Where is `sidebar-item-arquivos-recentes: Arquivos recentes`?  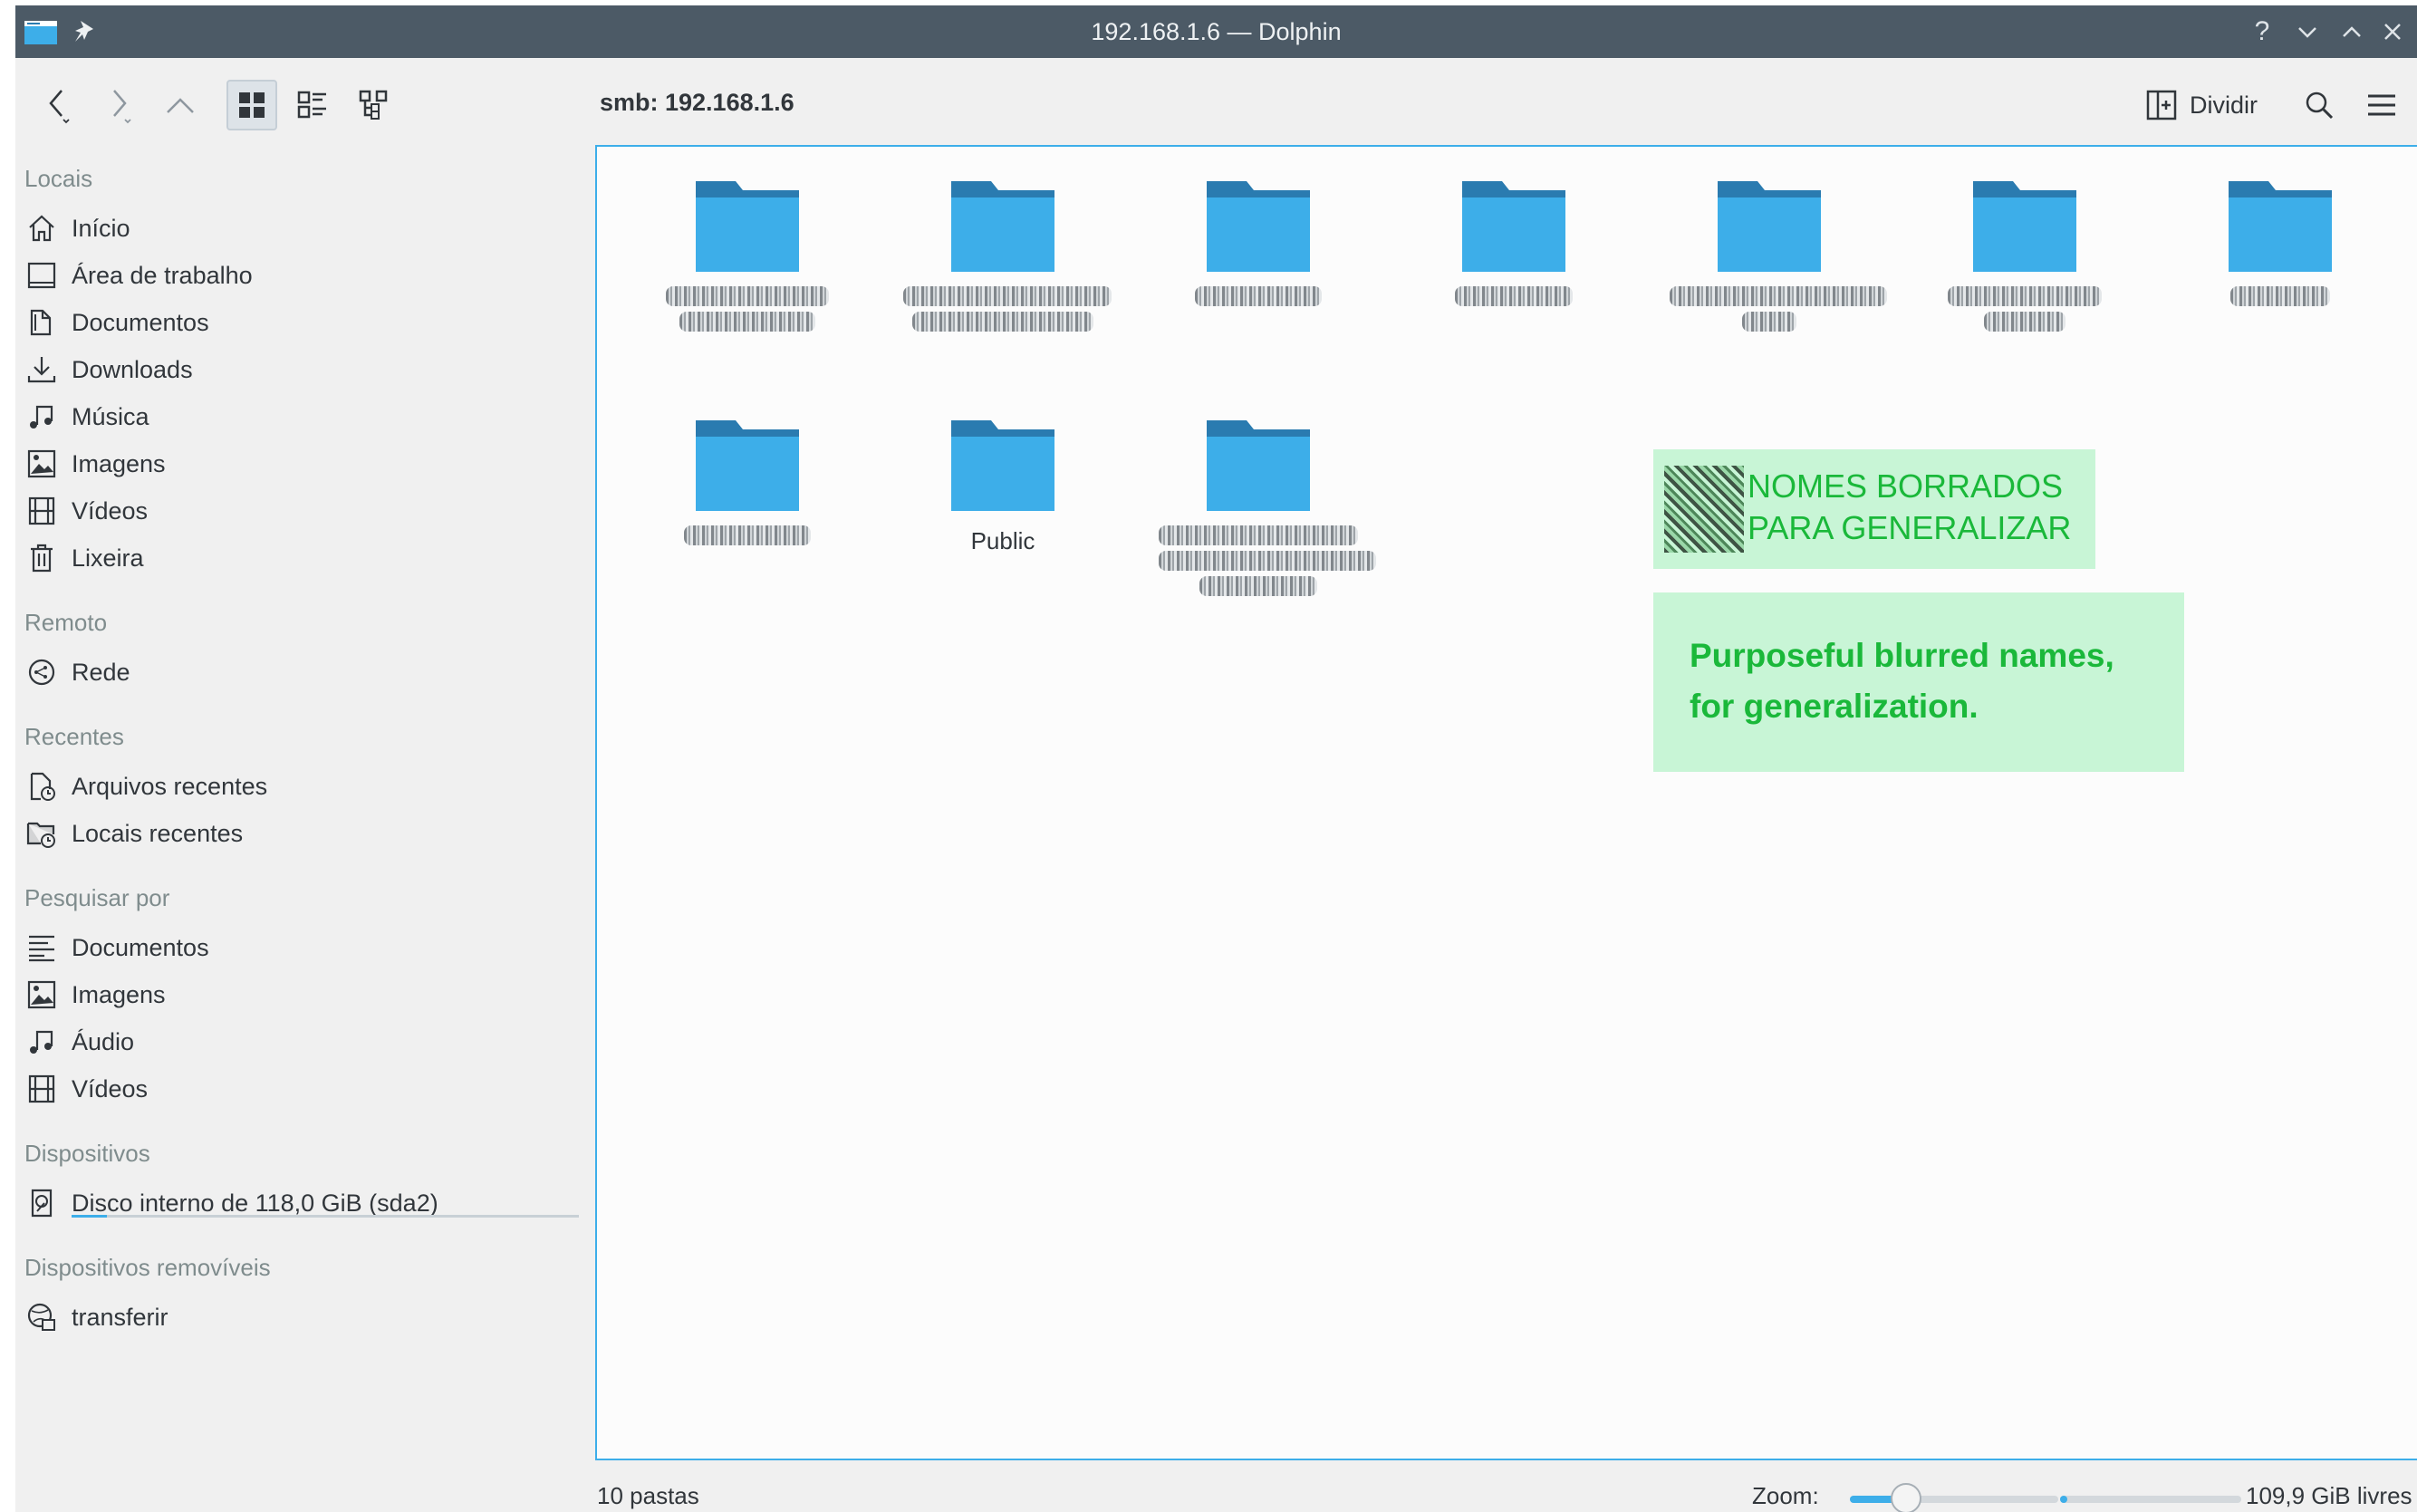 sidebar-item-arquivos-recentes: Arquivos recentes is located at coordinates (145, 786).